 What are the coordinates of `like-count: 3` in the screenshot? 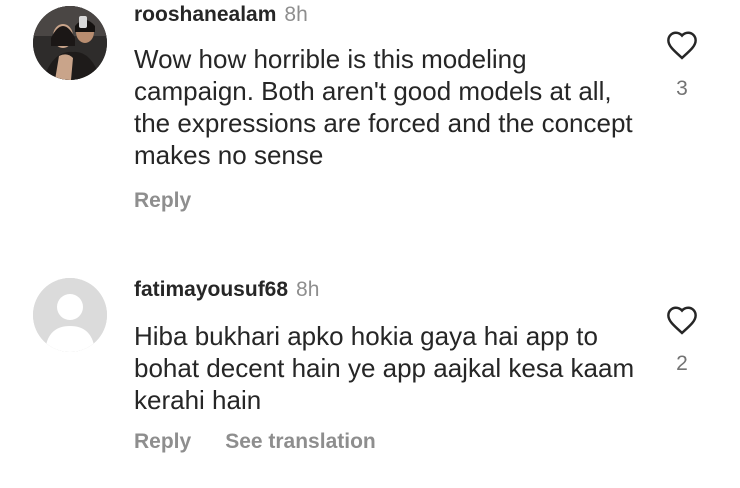 It's located at (682, 88).